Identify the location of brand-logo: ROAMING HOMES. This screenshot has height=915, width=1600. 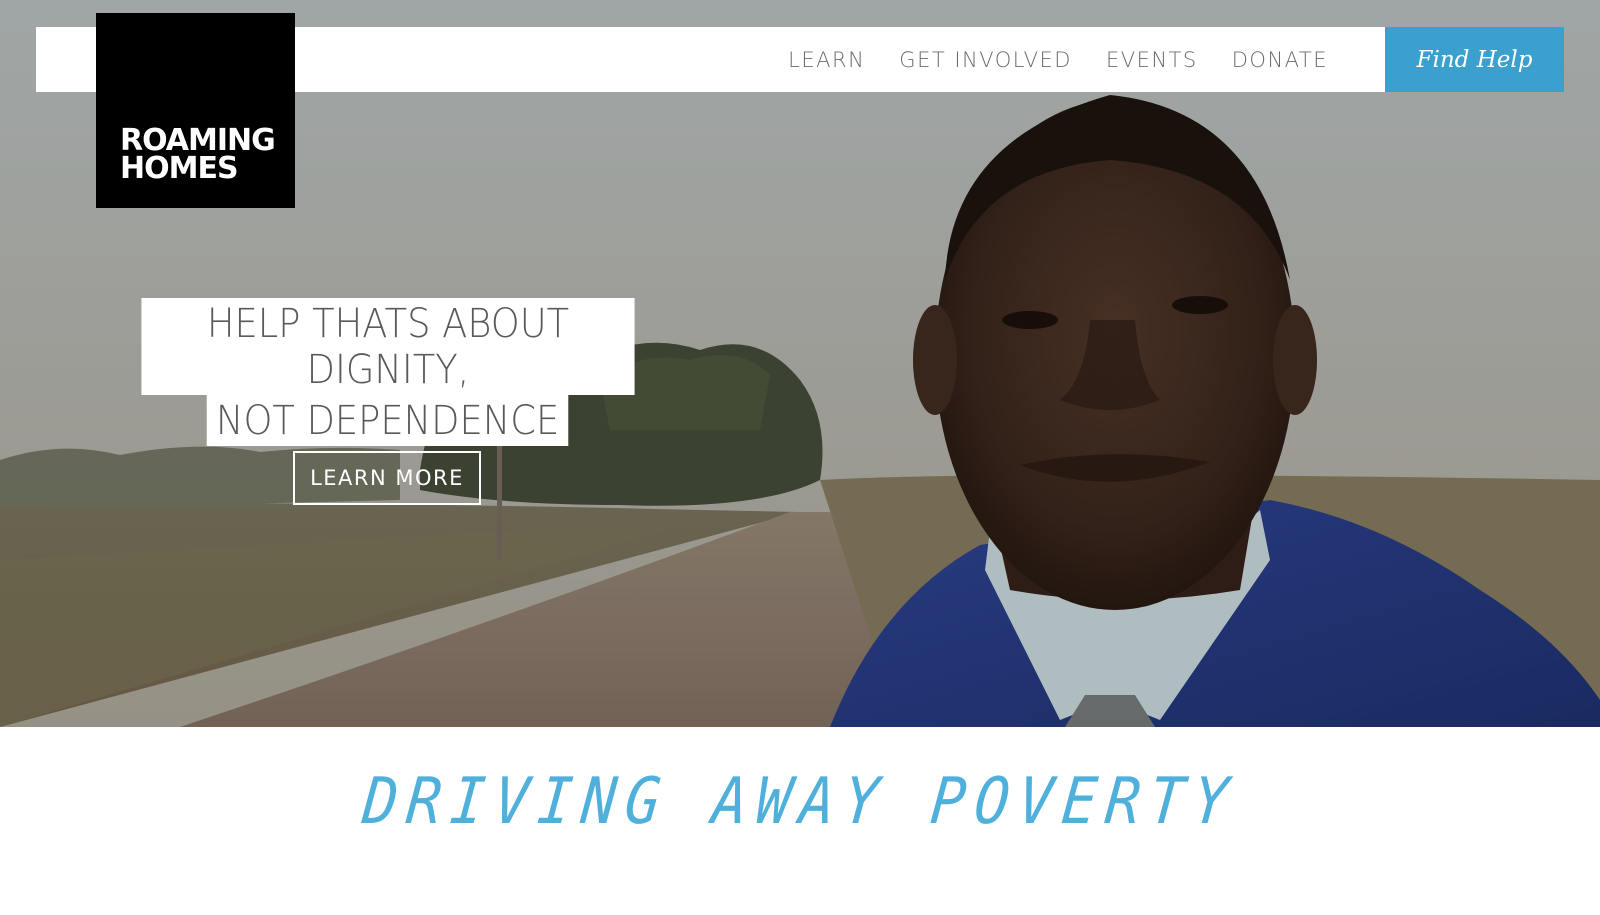
(195, 110).